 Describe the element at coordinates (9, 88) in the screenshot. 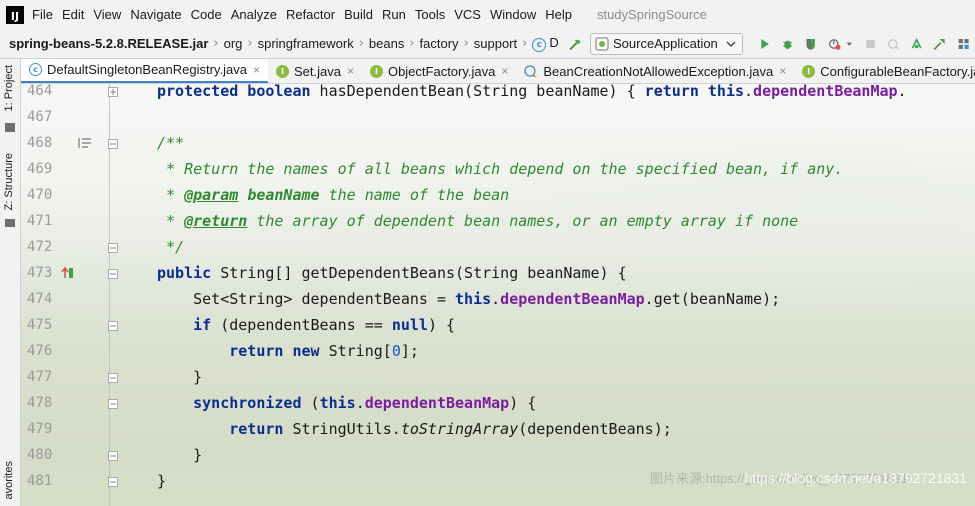

I see `project-tool-window-button: 1: Project` at that location.